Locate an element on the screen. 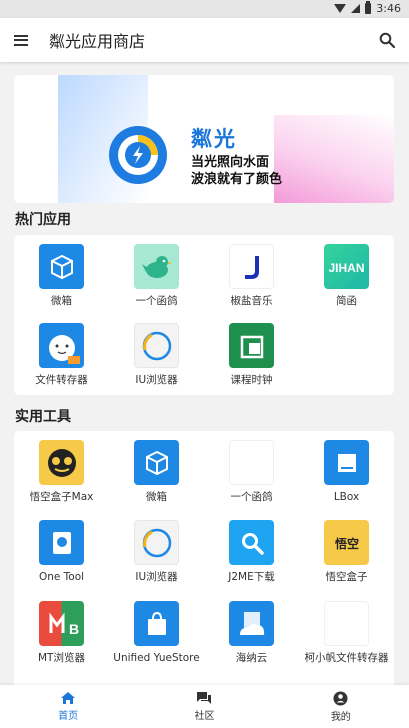 This screenshot has height=728, width=409. wukong-box-icon: 悟空 is located at coordinates (346, 542).